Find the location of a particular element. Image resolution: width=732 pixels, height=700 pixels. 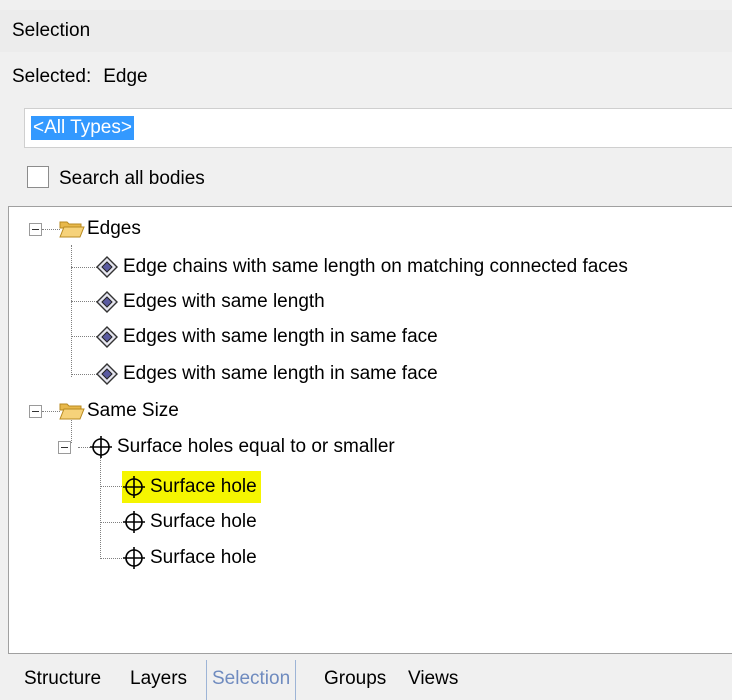

tab-layers: Layers is located at coordinates (158, 679).